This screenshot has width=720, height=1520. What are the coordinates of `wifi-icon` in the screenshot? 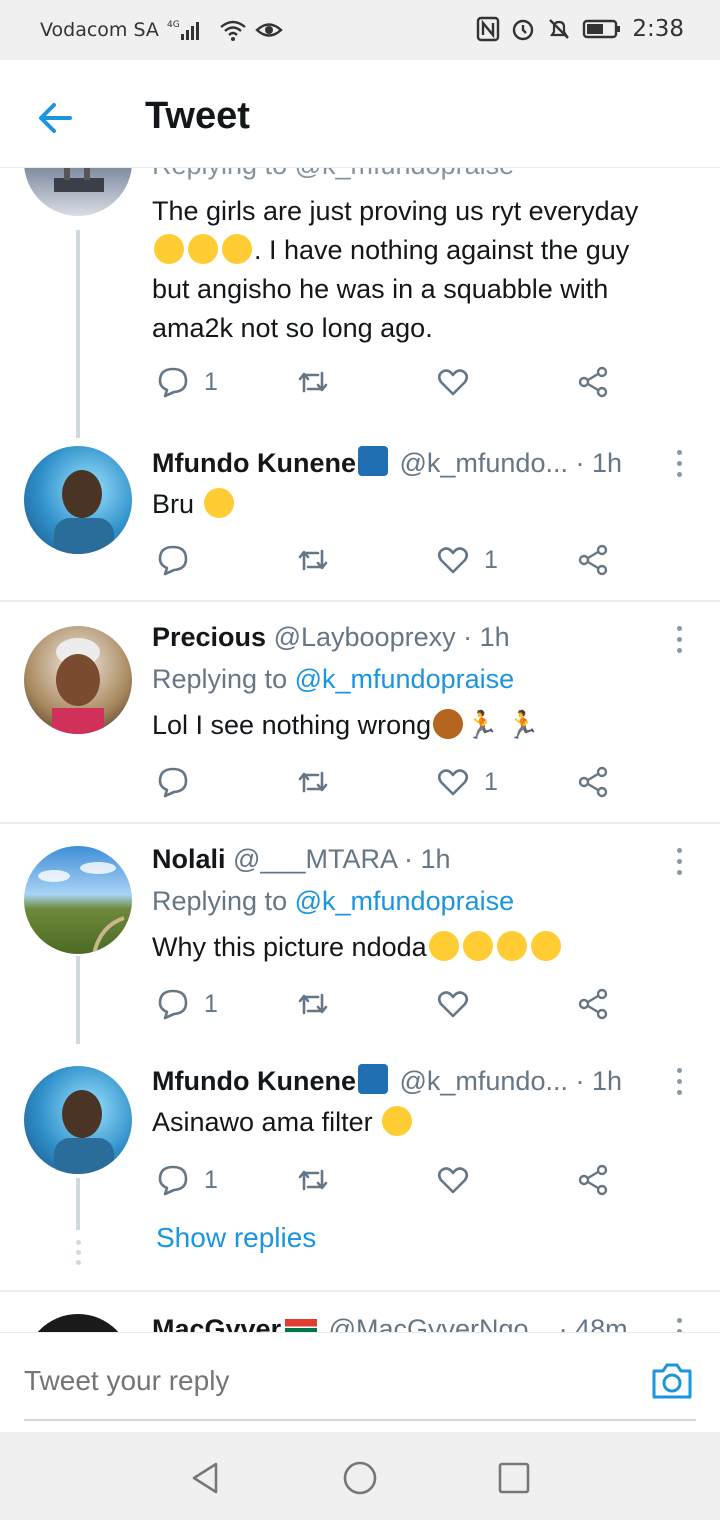 It's located at (233, 30).